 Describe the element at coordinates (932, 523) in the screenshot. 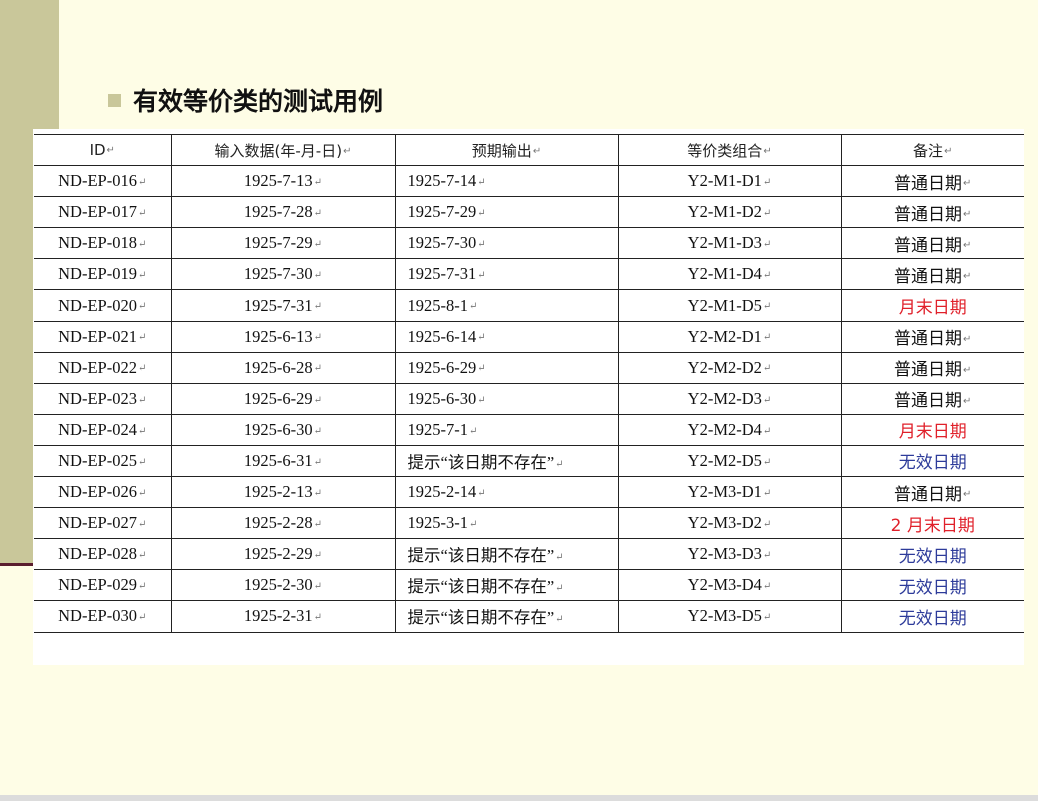

I see `cell-note: 2 月末日期` at that location.